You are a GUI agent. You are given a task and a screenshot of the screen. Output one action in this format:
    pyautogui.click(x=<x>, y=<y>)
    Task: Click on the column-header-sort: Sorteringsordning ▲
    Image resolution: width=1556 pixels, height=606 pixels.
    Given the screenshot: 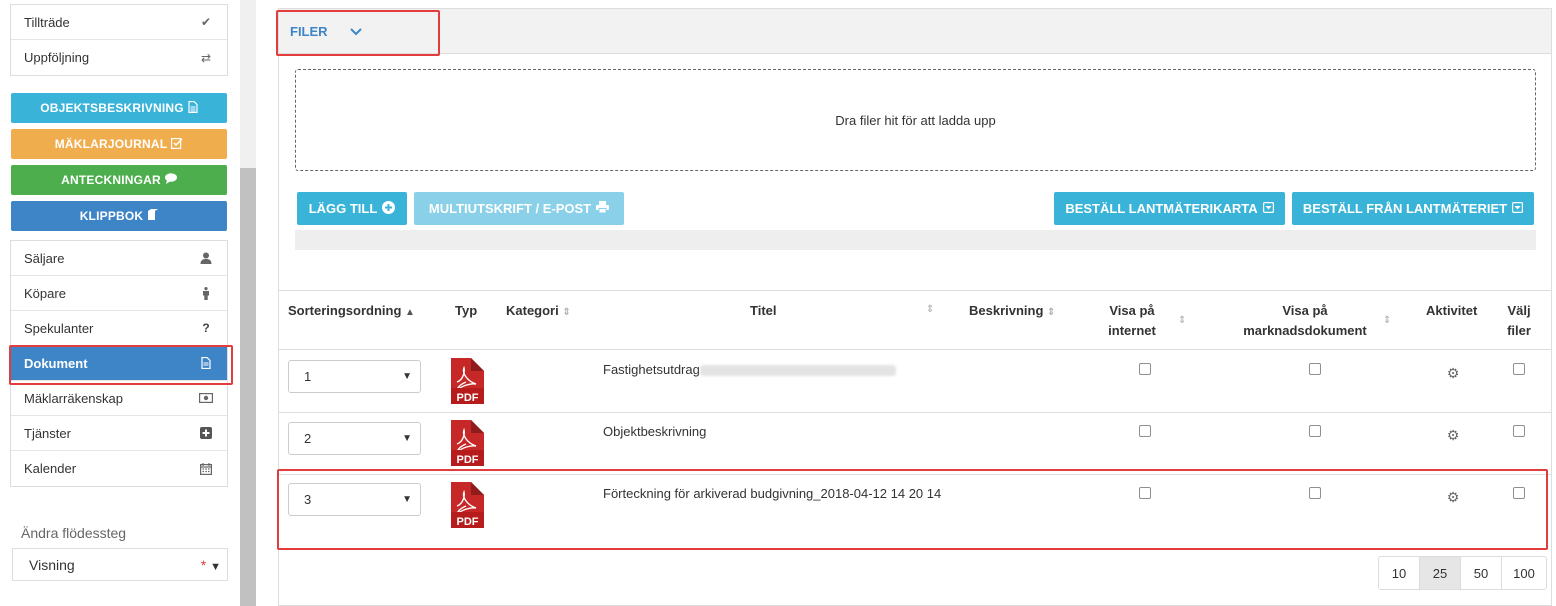 What is the action you would take?
    pyautogui.click(x=351, y=312)
    